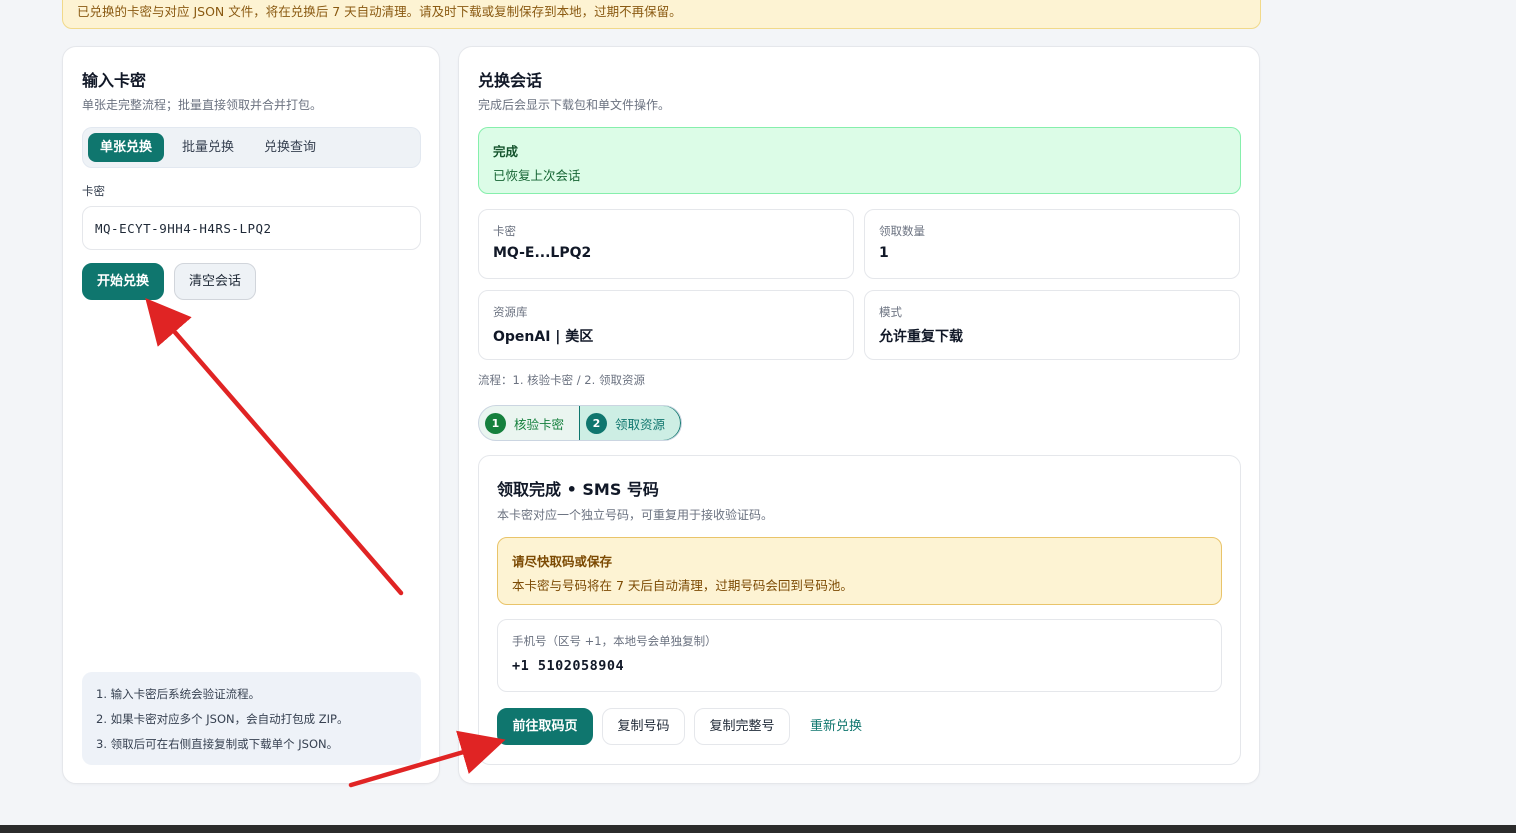 This screenshot has height=833, width=1516. Describe the element at coordinates (1052, 244) in the screenshot. I see `info-card-count: 领取数量 1` at that location.